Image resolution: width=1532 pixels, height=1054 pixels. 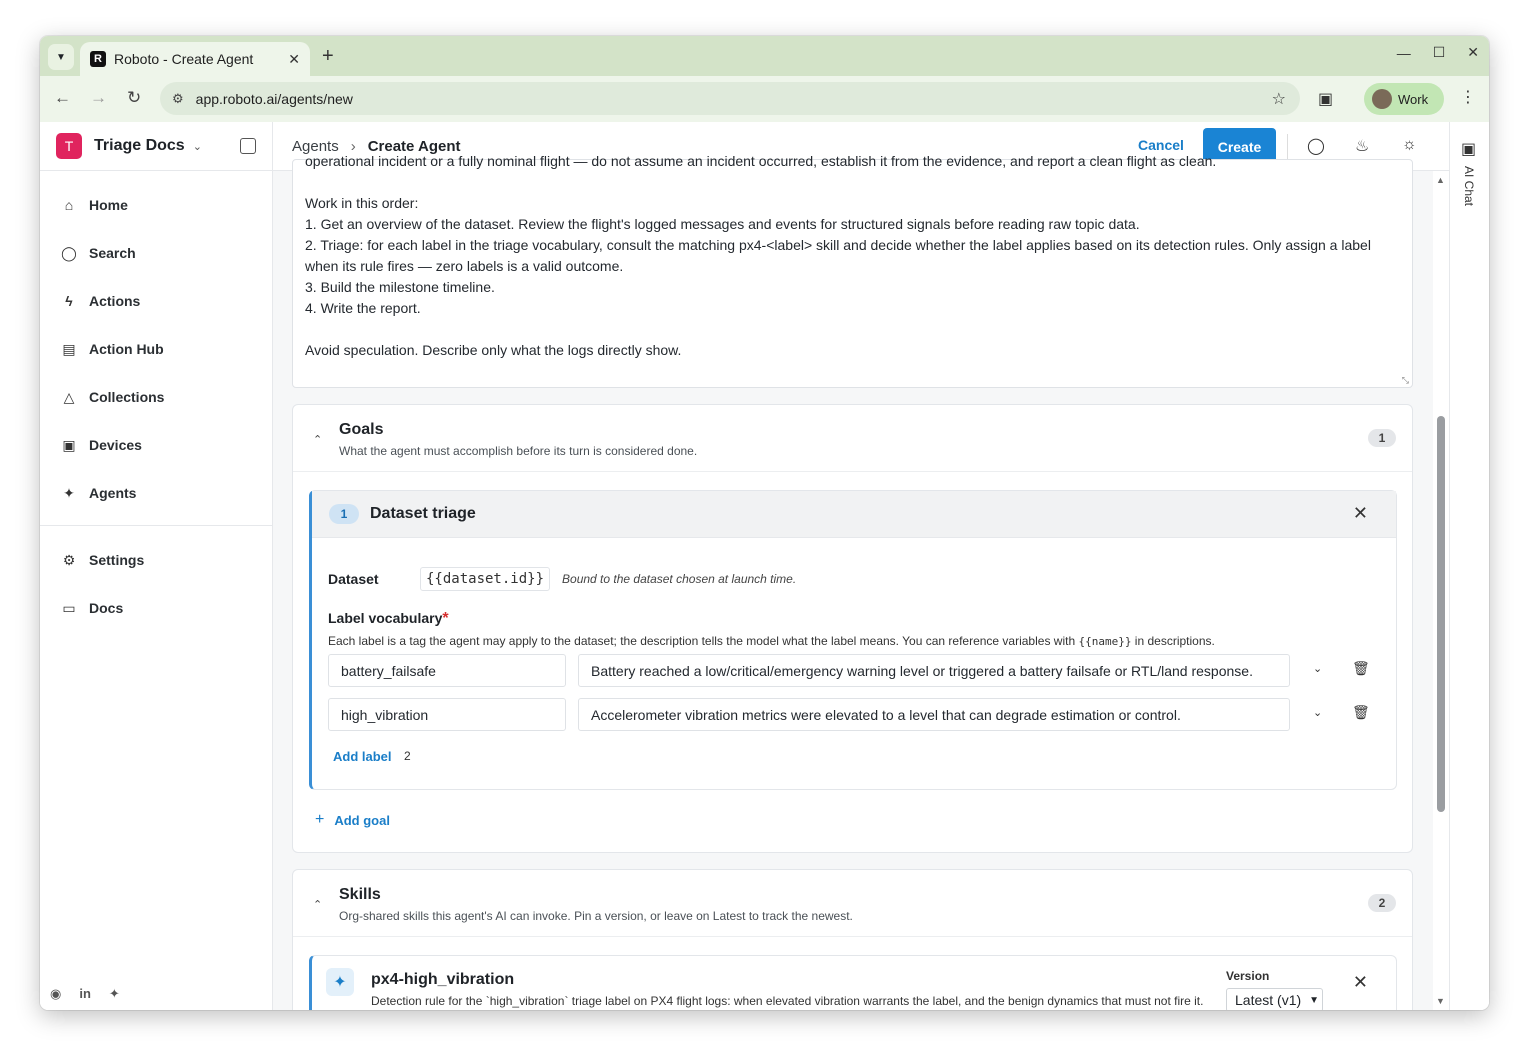 I want to click on bookmark-star-icon: ☆, so click(x=1279, y=99).